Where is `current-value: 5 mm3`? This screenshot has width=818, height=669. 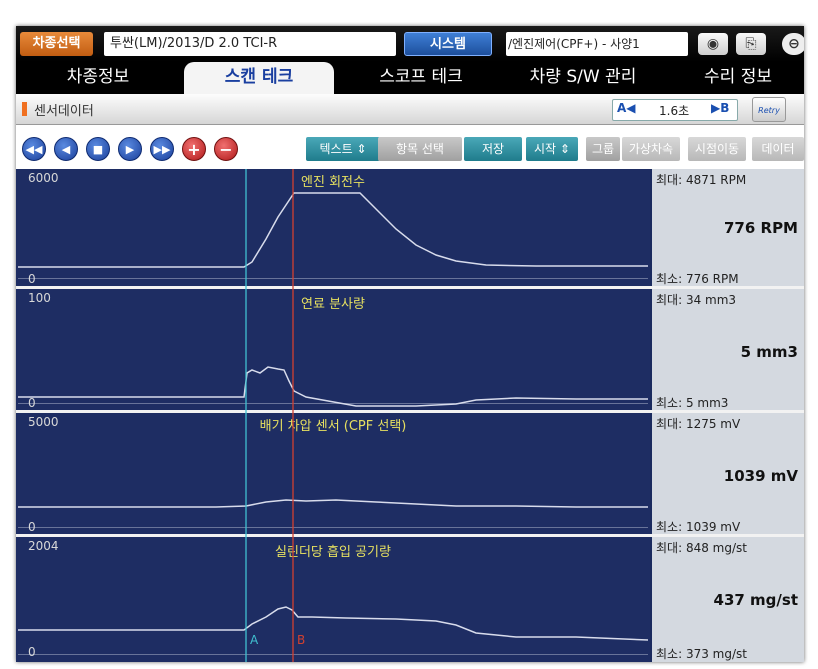
current-value: 5 mm3 is located at coordinates (769, 352).